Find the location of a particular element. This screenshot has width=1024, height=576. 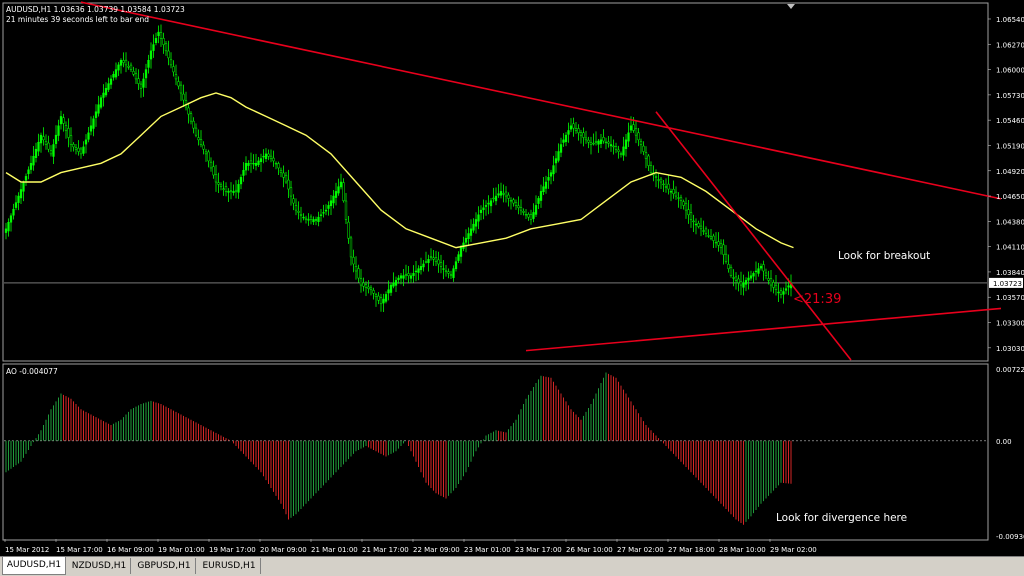

ao-tick-label: -0.00936 is located at coordinates (1010, 537).